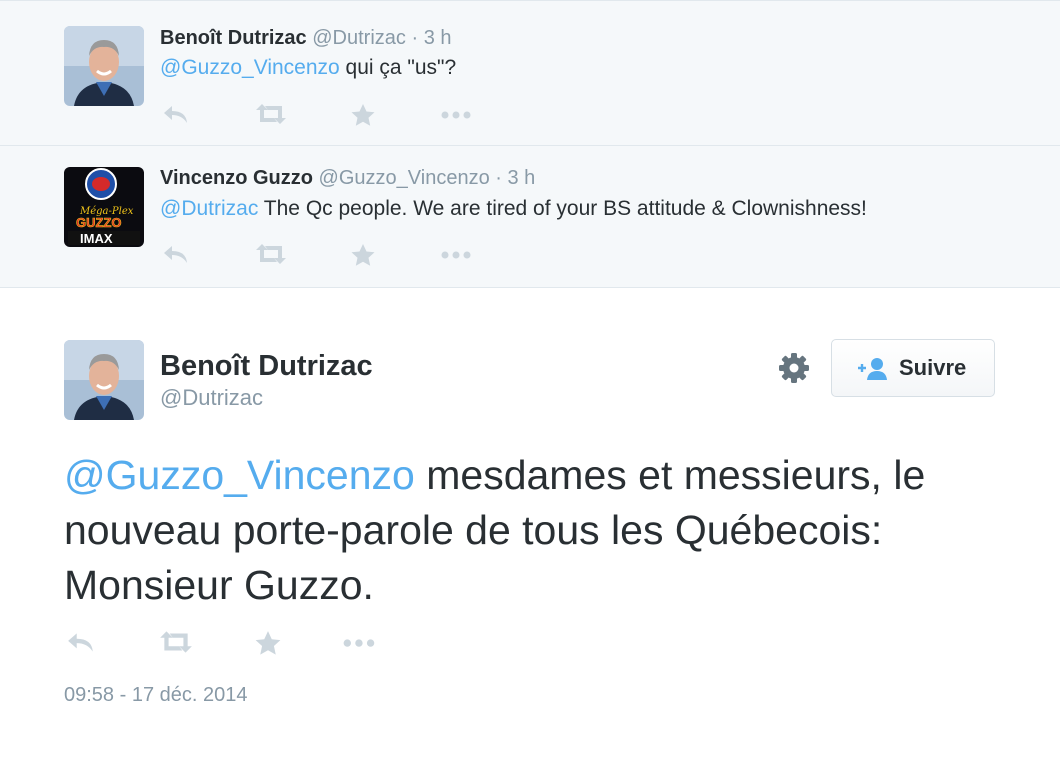  What do you see at coordinates (794, 368) in the screenshot?
I see `gear-icon` at bounding box center [794, 368].